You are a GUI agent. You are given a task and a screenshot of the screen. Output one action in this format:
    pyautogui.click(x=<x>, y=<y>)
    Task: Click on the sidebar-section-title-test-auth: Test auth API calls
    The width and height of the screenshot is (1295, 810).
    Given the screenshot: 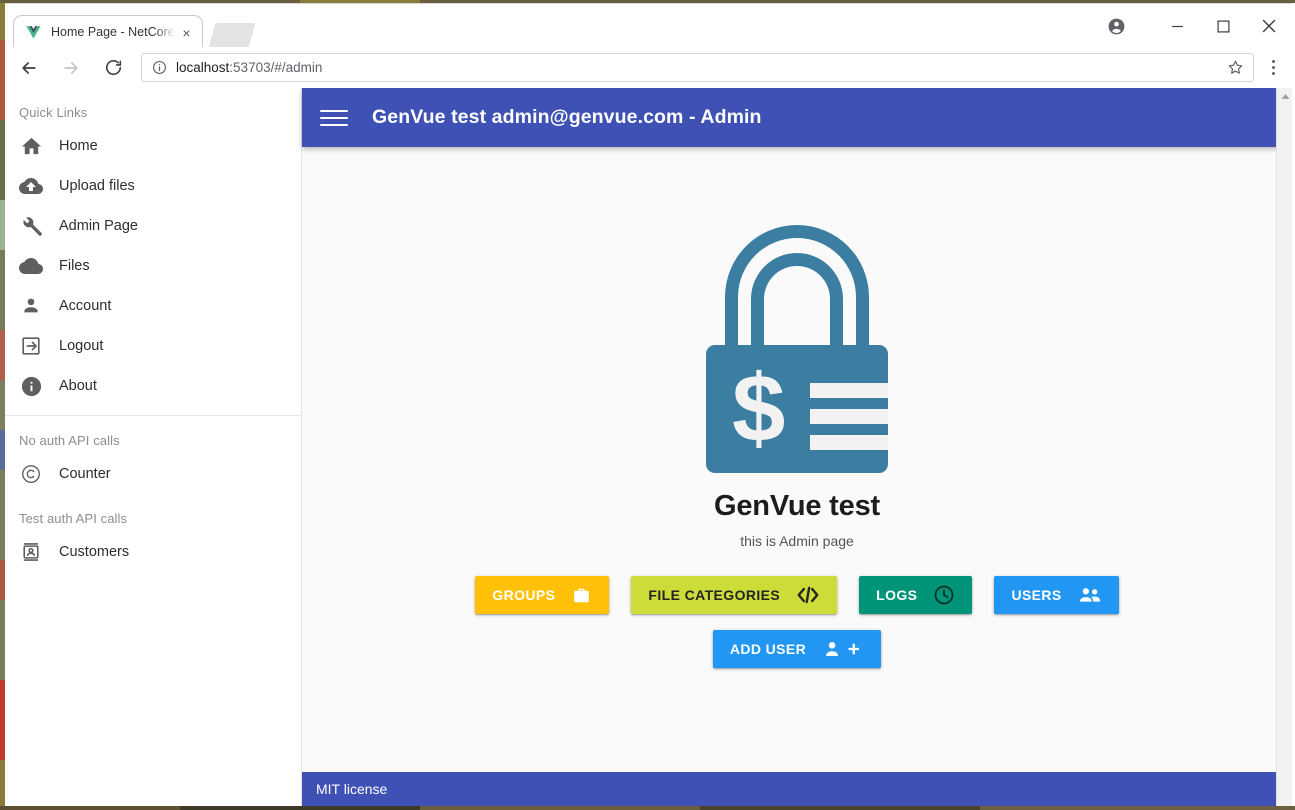 What is the action you would take?
    pyautogui.click(x=73, y=518)
    